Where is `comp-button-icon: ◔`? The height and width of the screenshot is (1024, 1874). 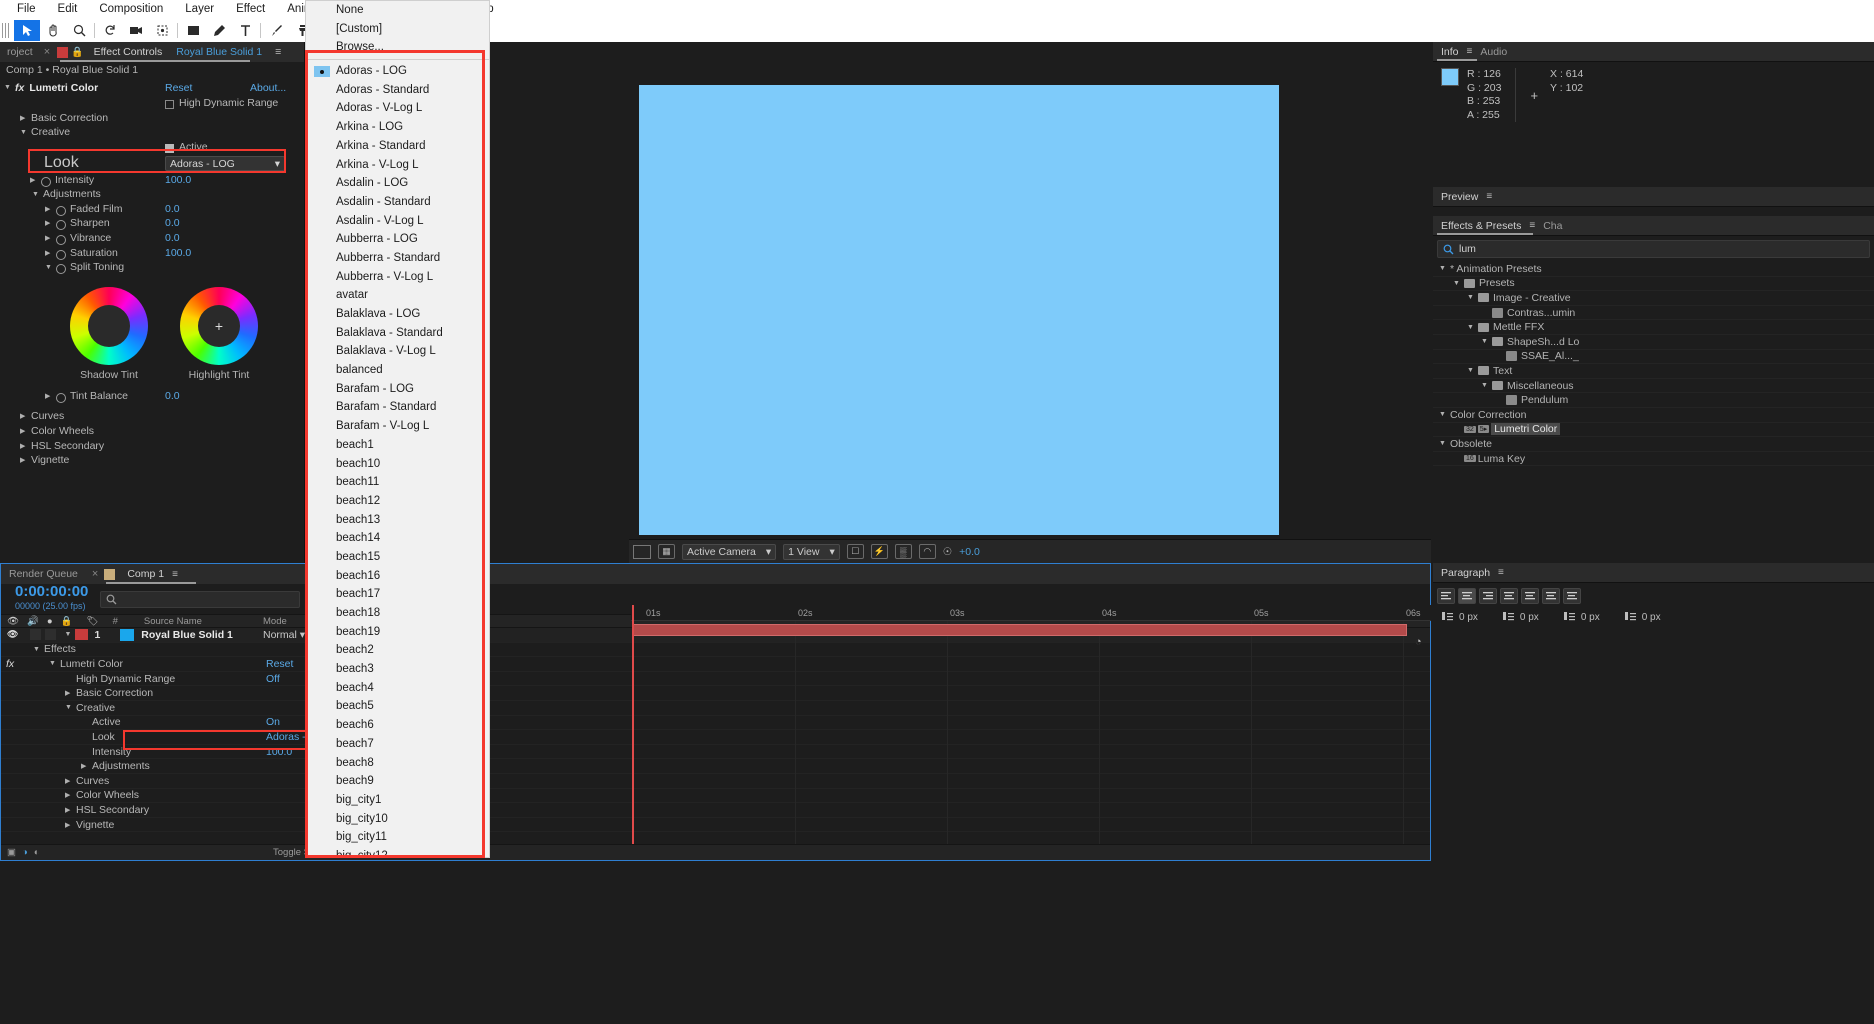 comp-button-icon: ◔ is located at coordinates (1418, 642).